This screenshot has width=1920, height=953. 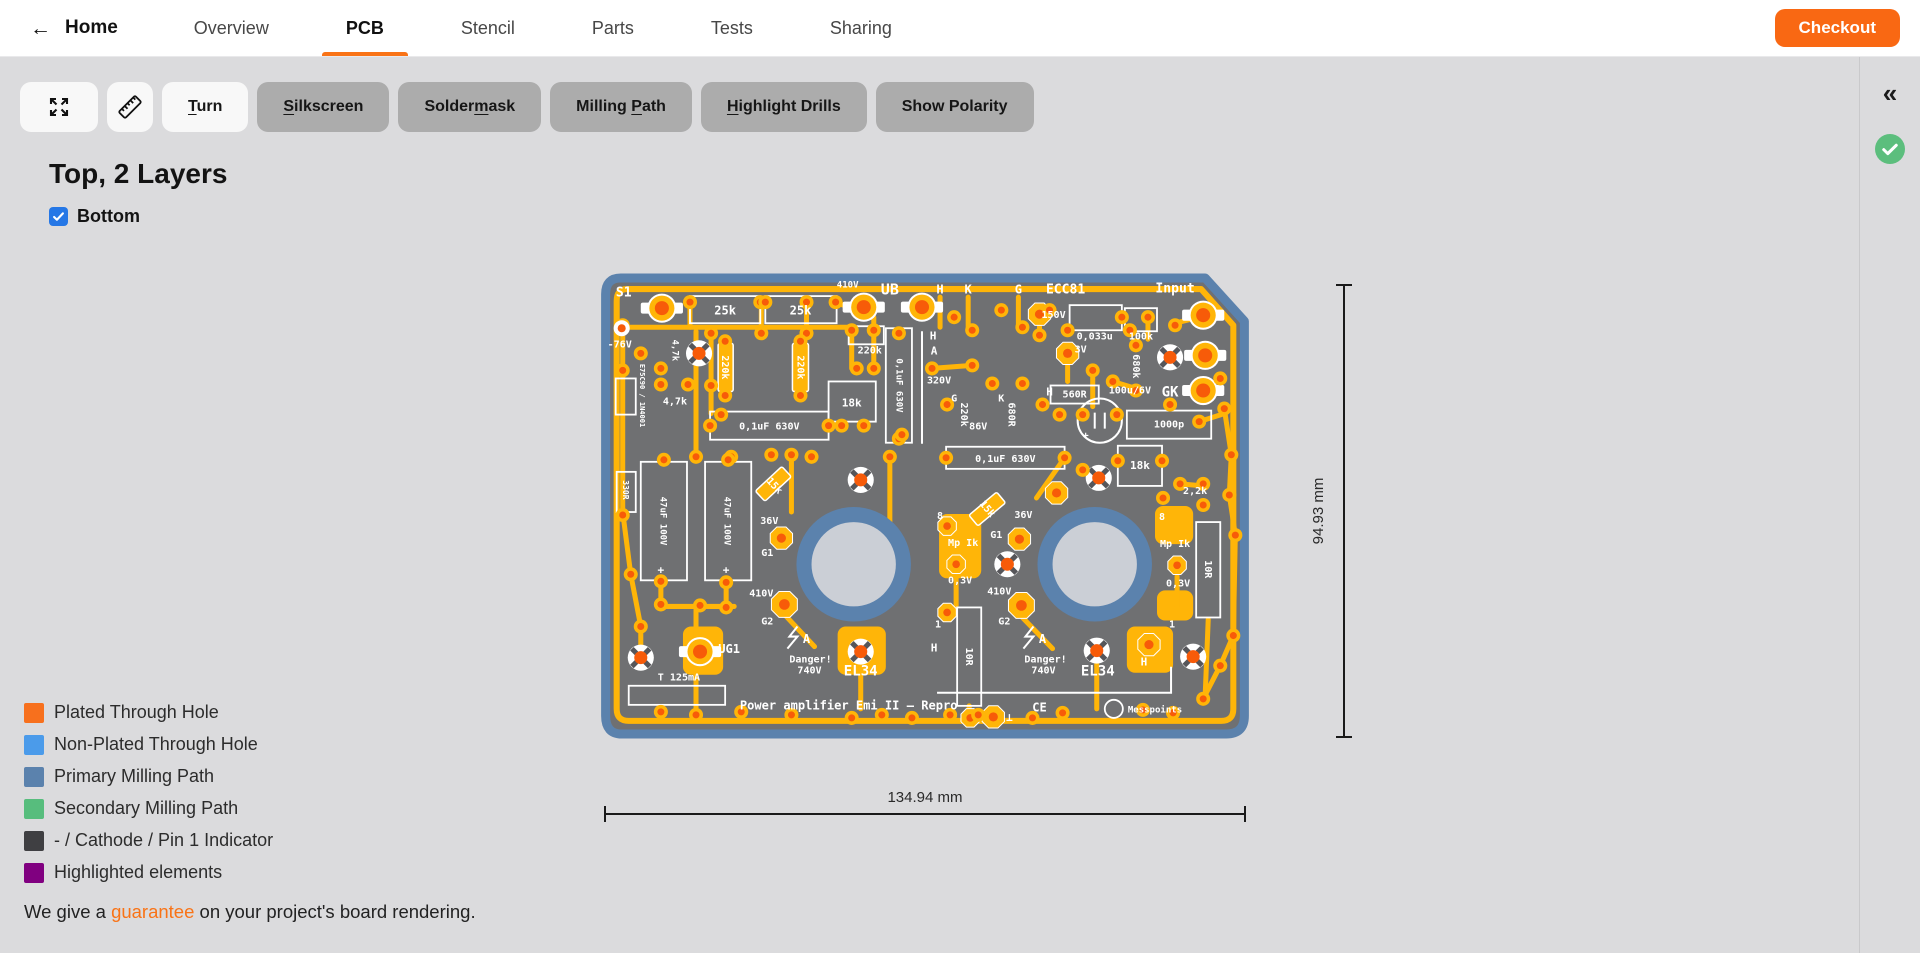 What do you see at coordinates (1174, 289) in the screenshot?
I see `silk-label: Input` at bounding box center [1174, 289].